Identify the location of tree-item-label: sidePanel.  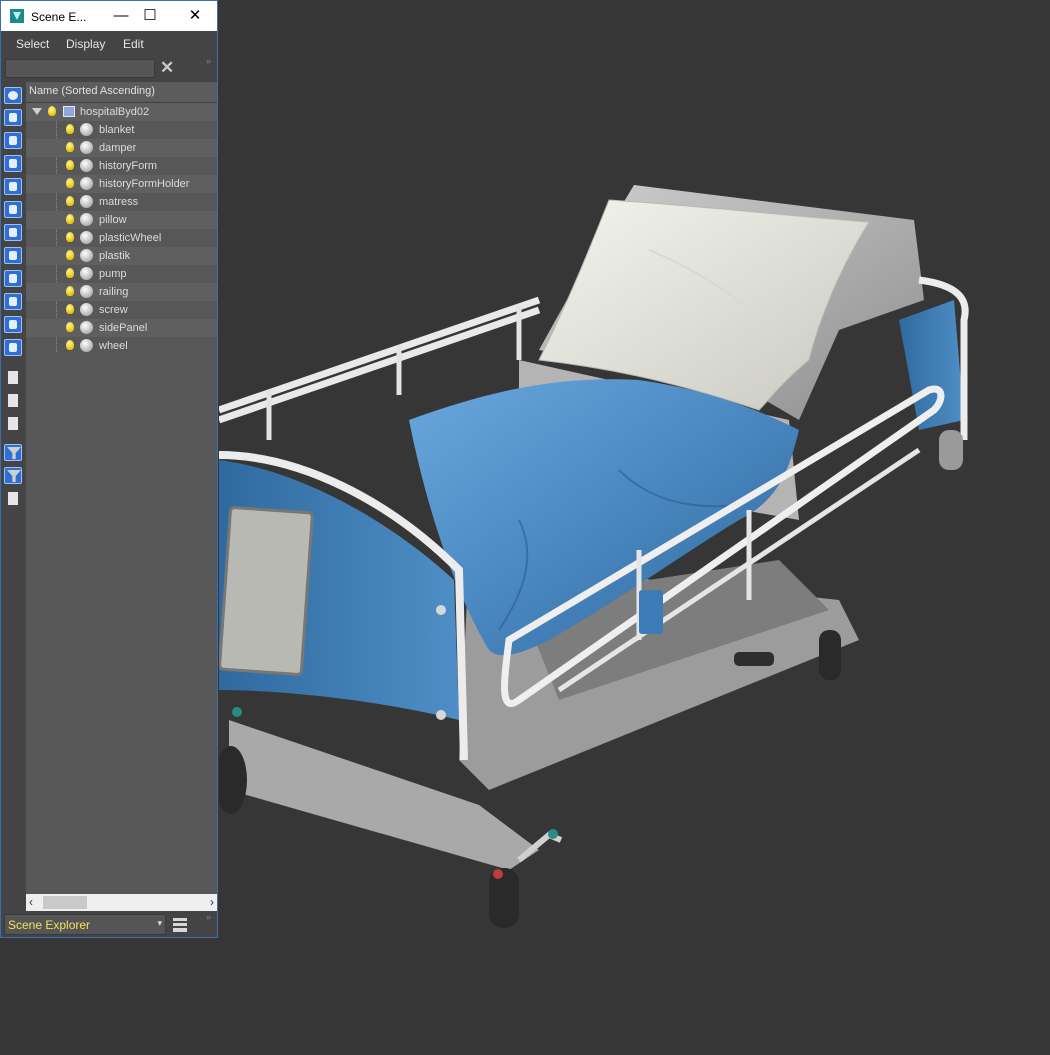
(123, 328).